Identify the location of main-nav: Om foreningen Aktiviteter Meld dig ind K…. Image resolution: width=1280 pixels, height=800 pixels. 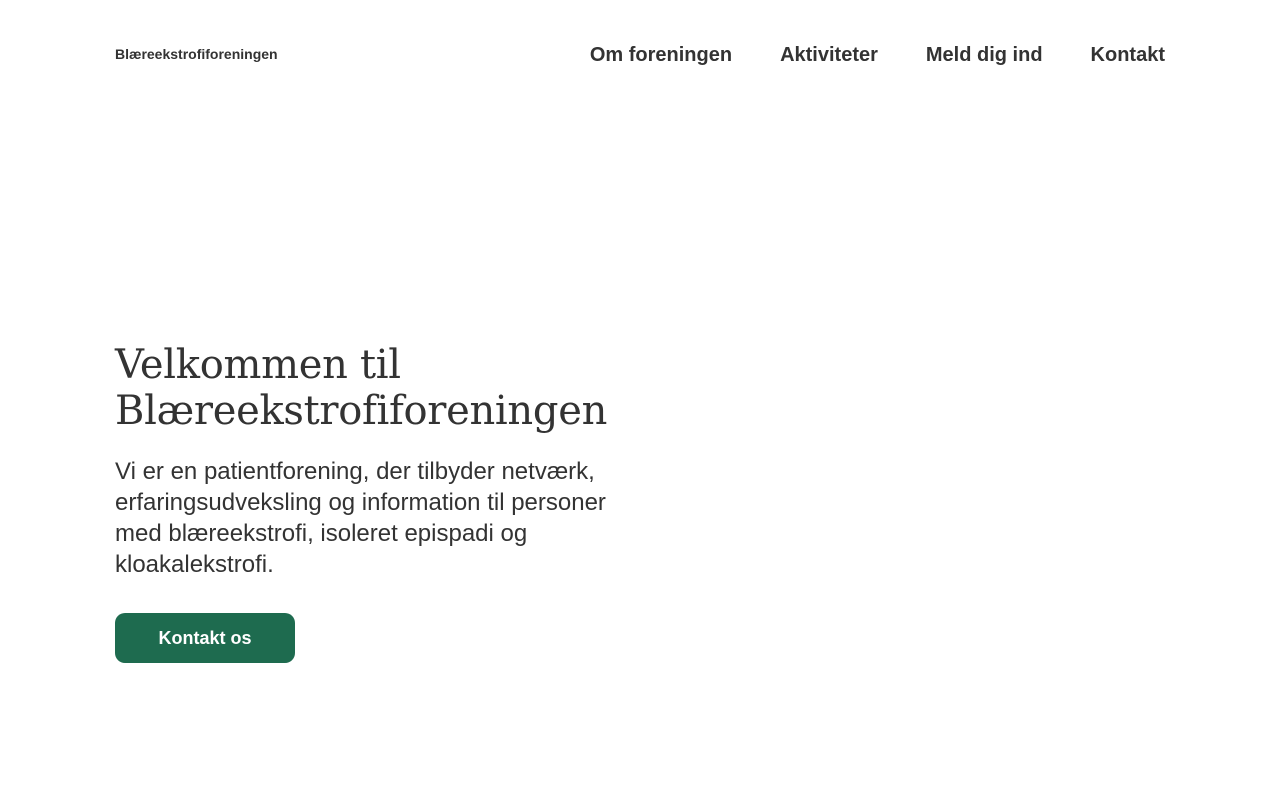
(877, 55).